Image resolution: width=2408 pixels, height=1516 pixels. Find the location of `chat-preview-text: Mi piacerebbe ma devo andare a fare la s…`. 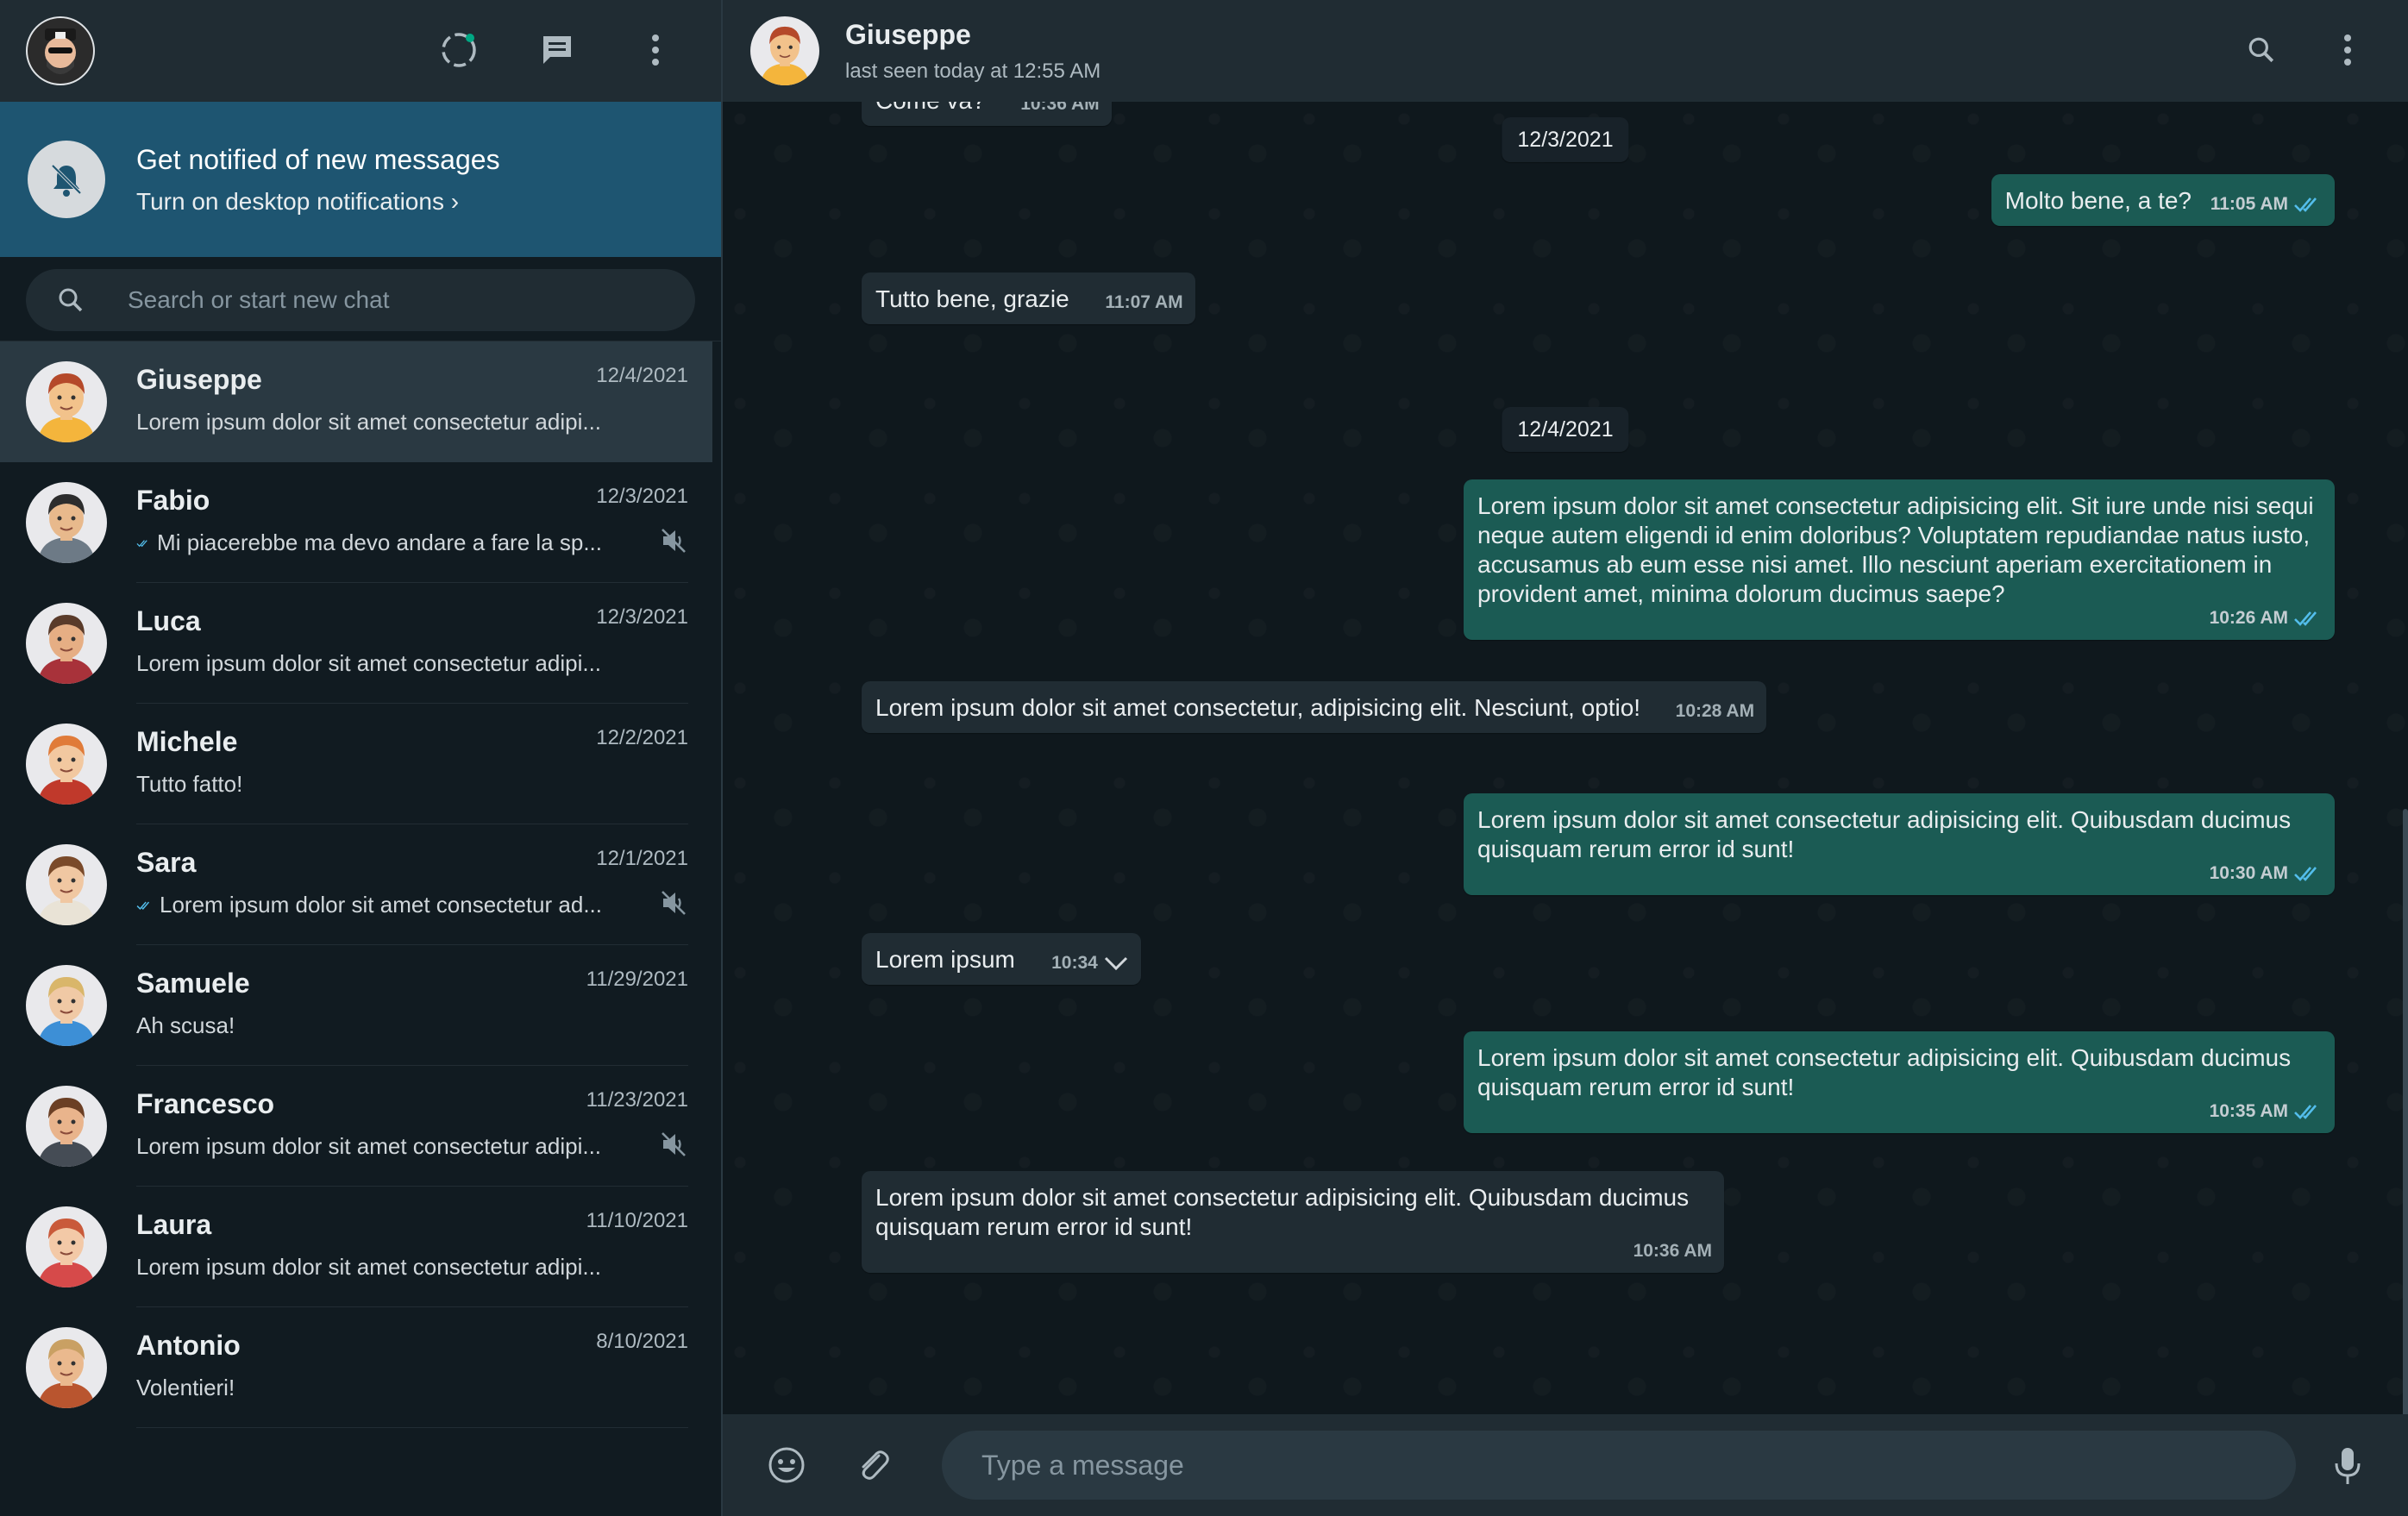

chat-preview-text: Mi piacerebbe ma devo andare a fare la s… is located at coordinates (379, 542).